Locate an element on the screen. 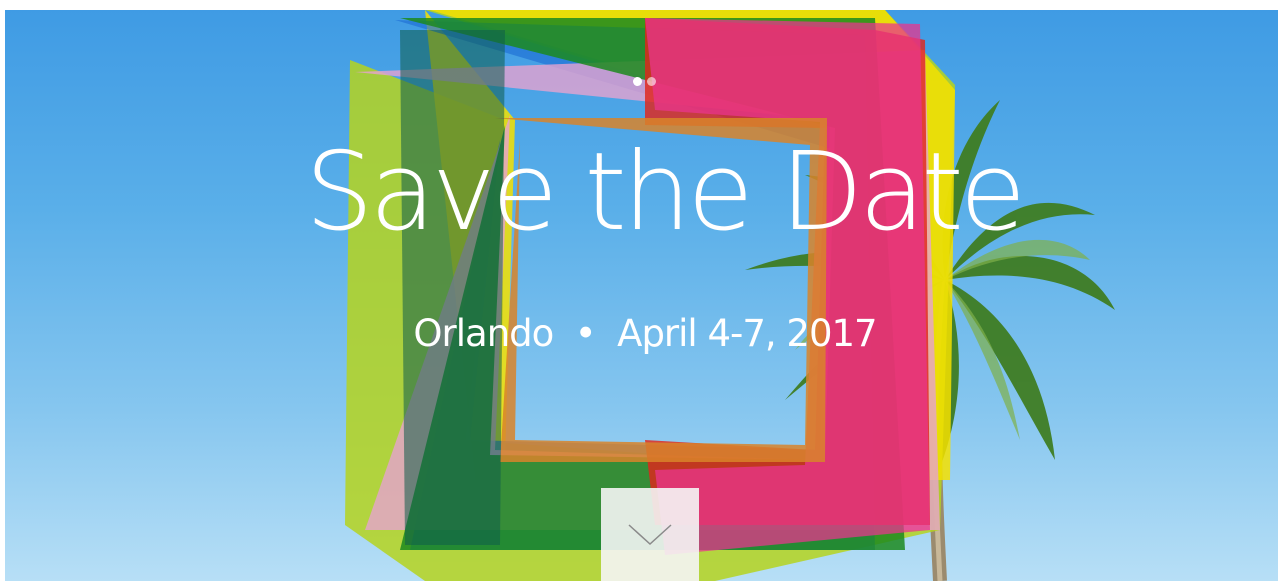 This screenshot has width=1278, height=581. event-location-date: Orlando • April 4-7, 2017 is located at coordinates (645, 333).